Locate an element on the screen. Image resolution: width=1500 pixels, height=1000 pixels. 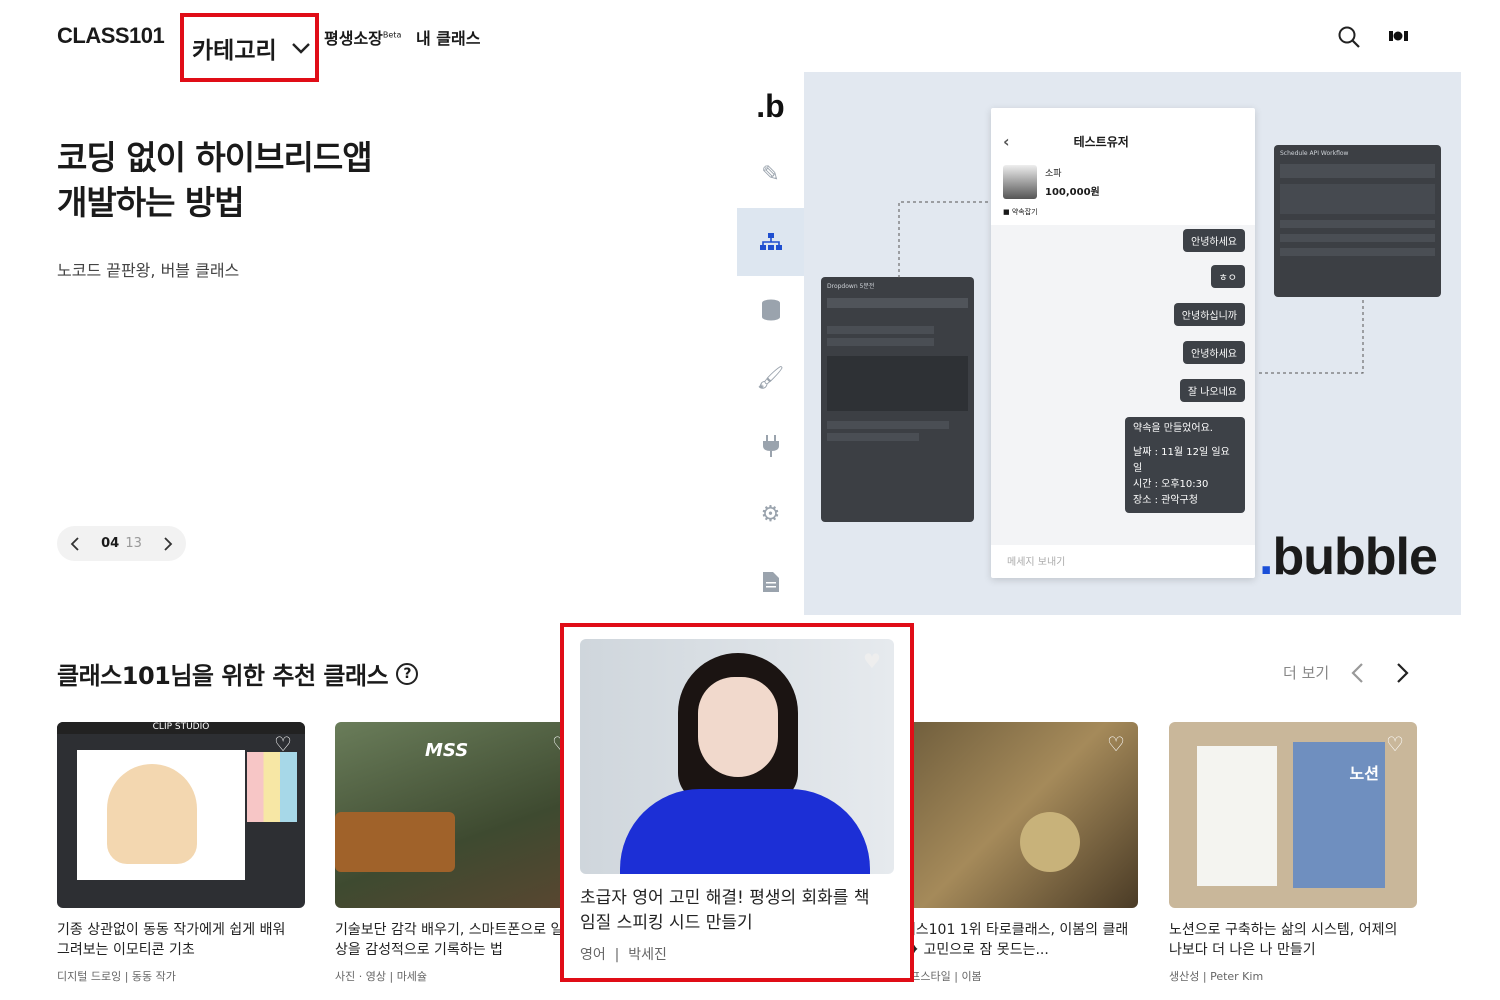
class-creator: 마세슐 is located at coordinates (412, 976).